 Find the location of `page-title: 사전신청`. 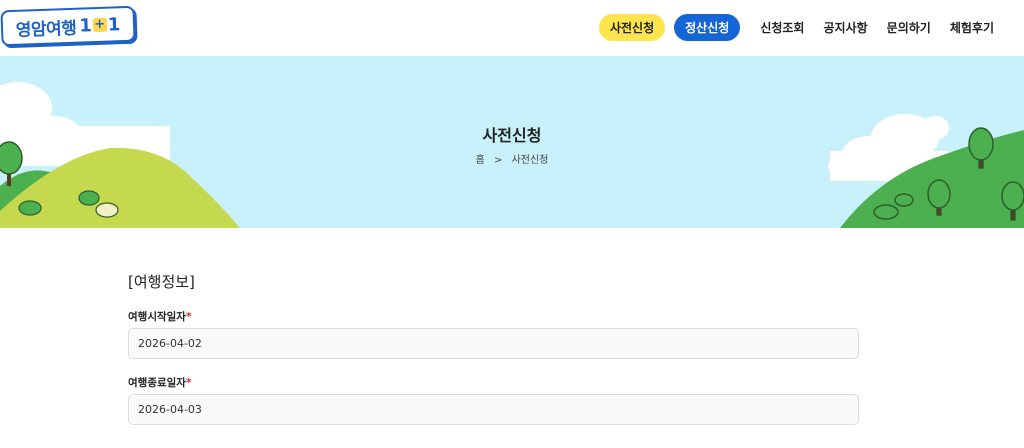

page-title: 사전신청 is located at coordinates (512, 135).